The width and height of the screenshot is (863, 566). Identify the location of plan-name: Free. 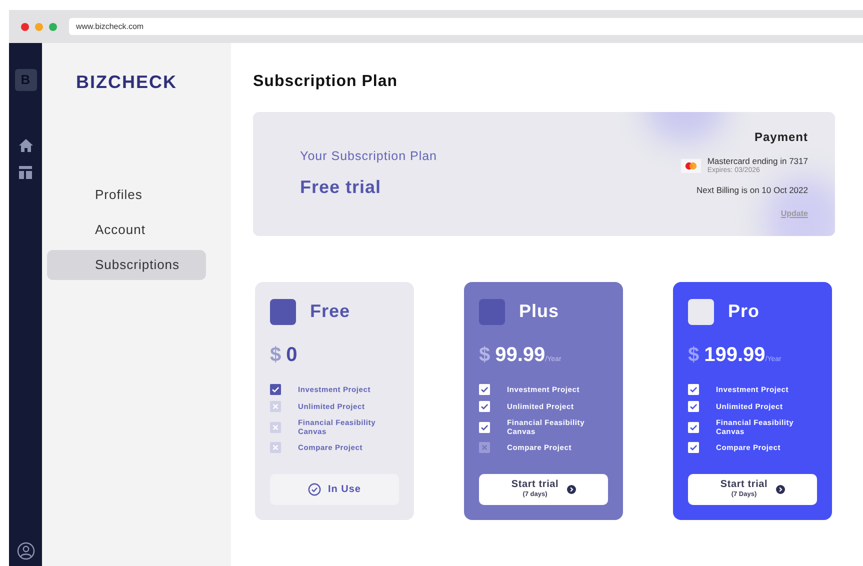
(330, 311).